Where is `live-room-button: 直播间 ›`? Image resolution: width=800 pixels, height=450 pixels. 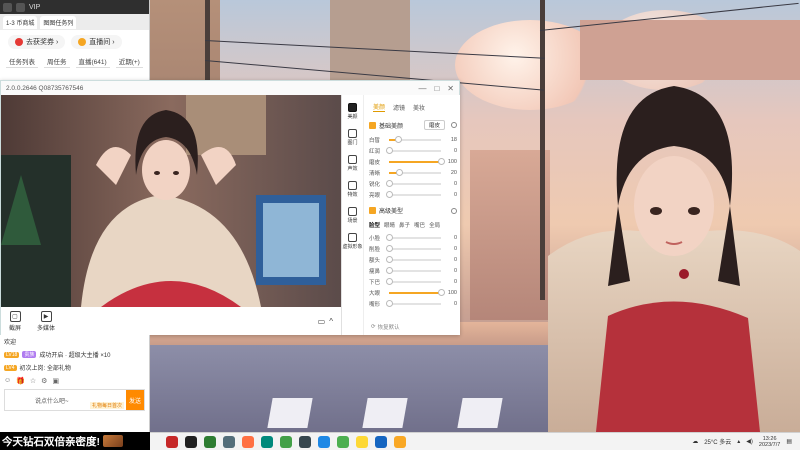 live-room-button: 直播间 › is located at coordinates (96, 42).